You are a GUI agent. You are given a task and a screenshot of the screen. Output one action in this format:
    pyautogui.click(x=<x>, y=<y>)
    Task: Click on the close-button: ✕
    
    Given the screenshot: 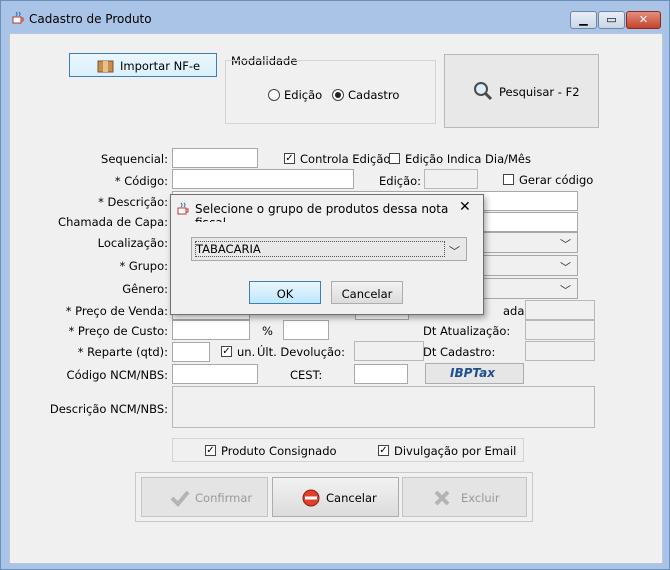 What is the action you would take?
    pyautogui.click(x=643, y=20)
    